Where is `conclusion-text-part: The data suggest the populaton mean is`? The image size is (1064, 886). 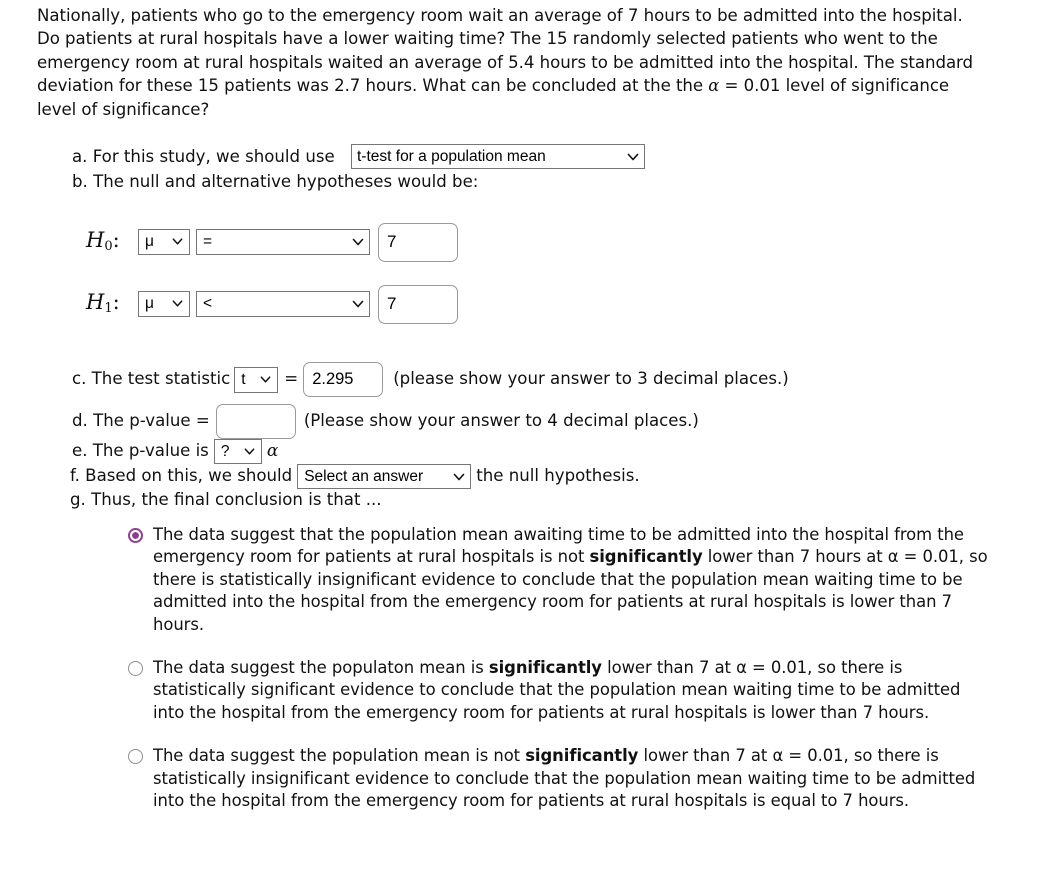 conclusion-text-part: The data suggest the populaton mean is is located at coordinates (321, 668).